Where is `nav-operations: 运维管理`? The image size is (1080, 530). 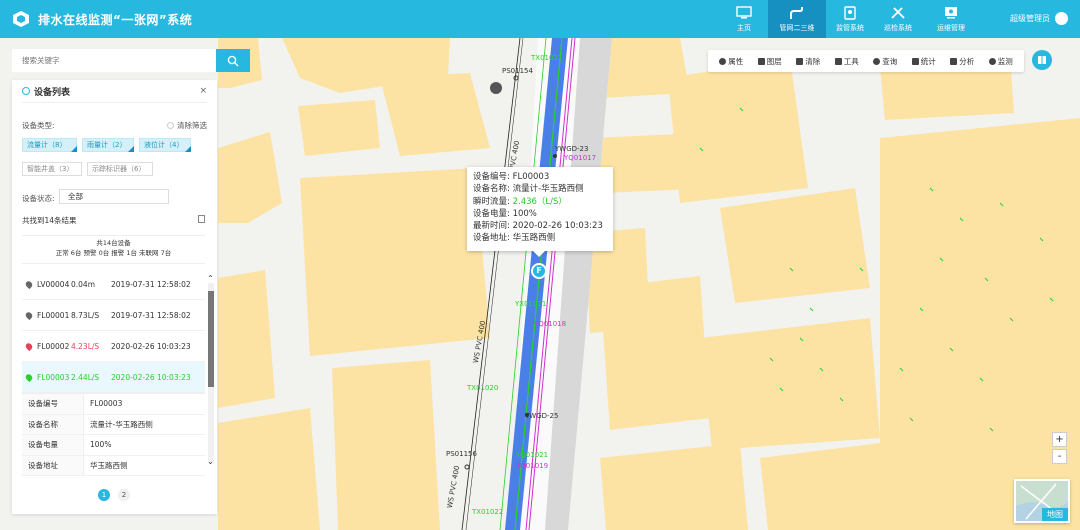 nav-operations: 运维管理 is located at coordinates (951, 19).